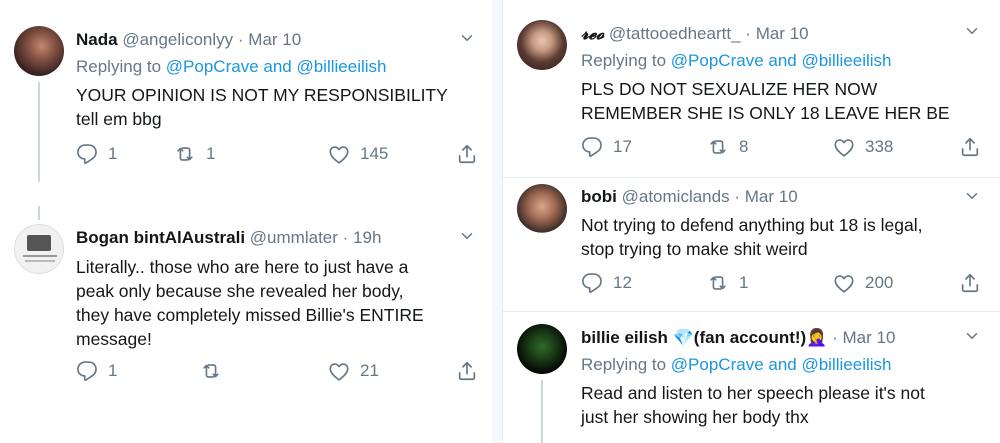  I want to click on tweet-line: just her showing her body thx, so click(695, 417).